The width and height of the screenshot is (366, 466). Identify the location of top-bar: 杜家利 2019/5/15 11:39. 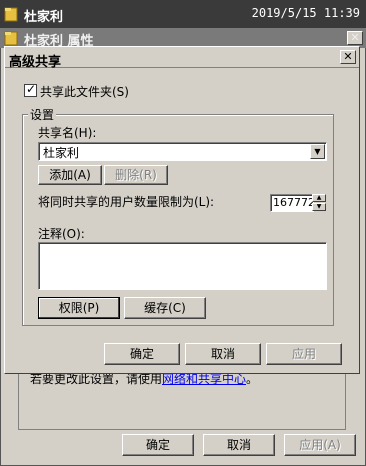
(183, 14).